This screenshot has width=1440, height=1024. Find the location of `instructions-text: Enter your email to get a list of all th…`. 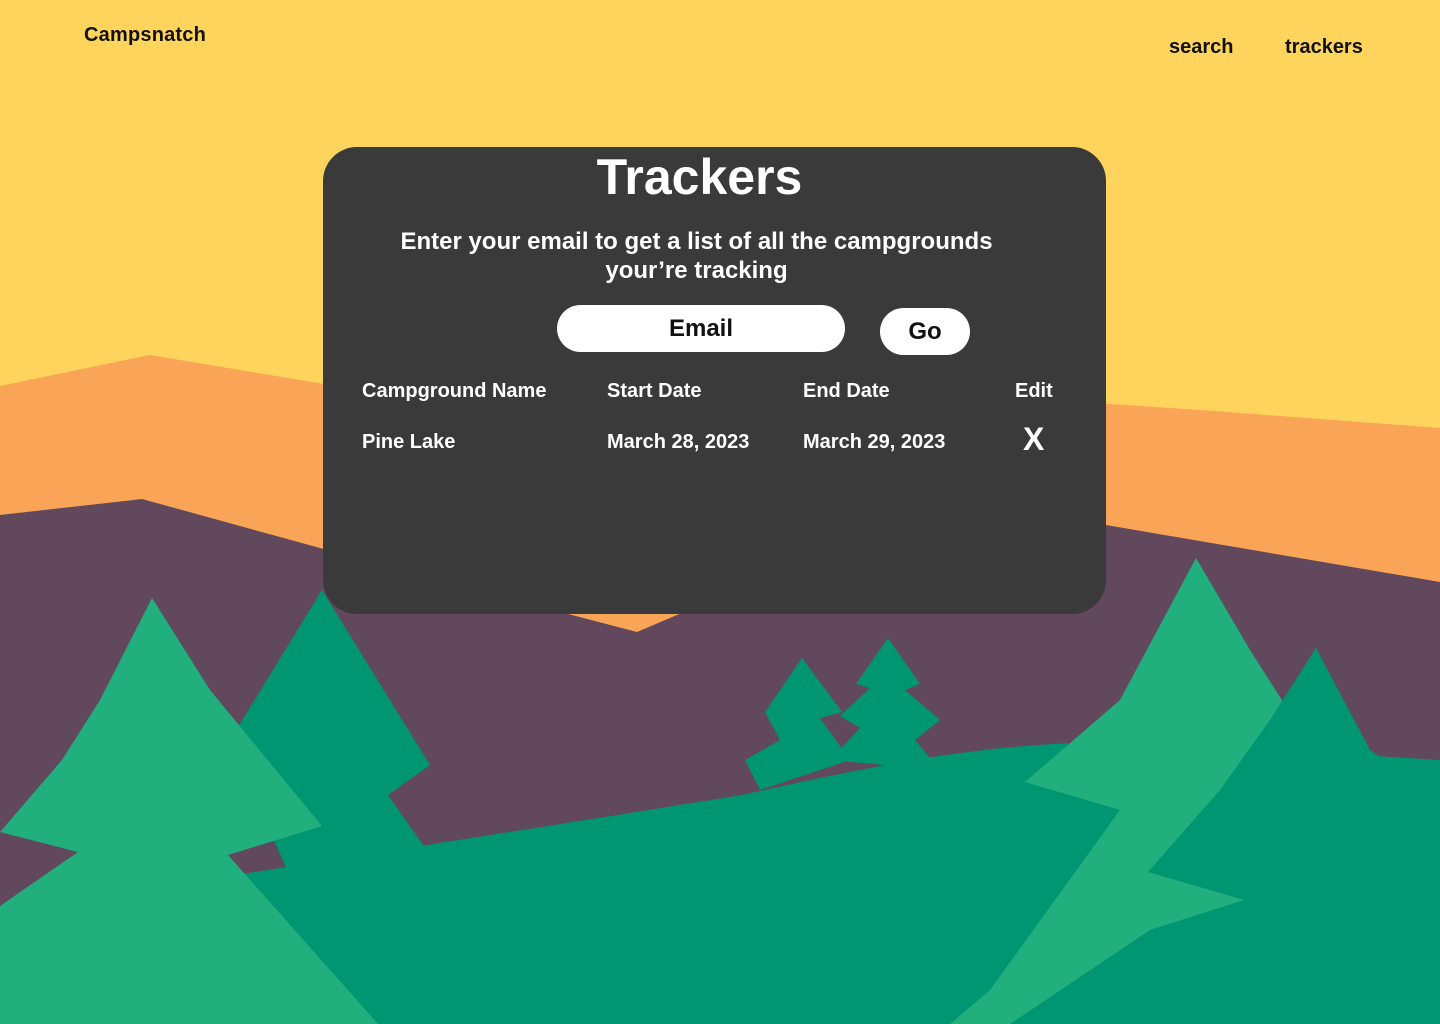

instructions-text: Enter your email to get a list of all th… is located at coordinates (696, 256).